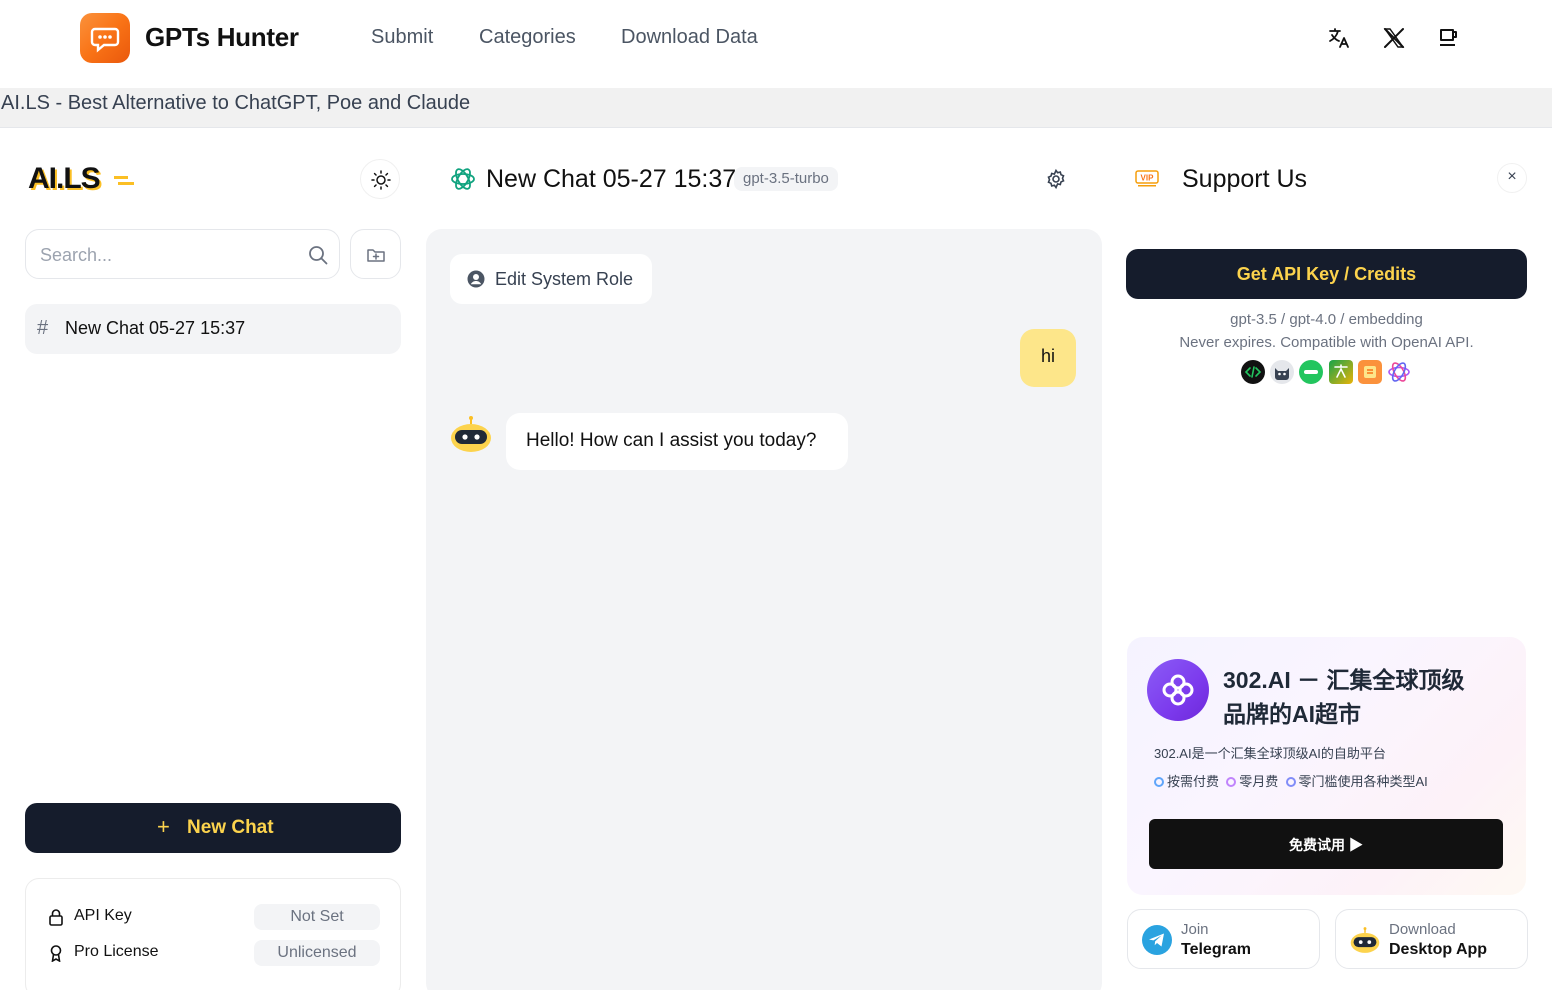 The image size is (1552, 990). Describe the element at coordinates (564, 279) in the screenshot. I see `edit-system-role-label: Edit System Role` at that location.